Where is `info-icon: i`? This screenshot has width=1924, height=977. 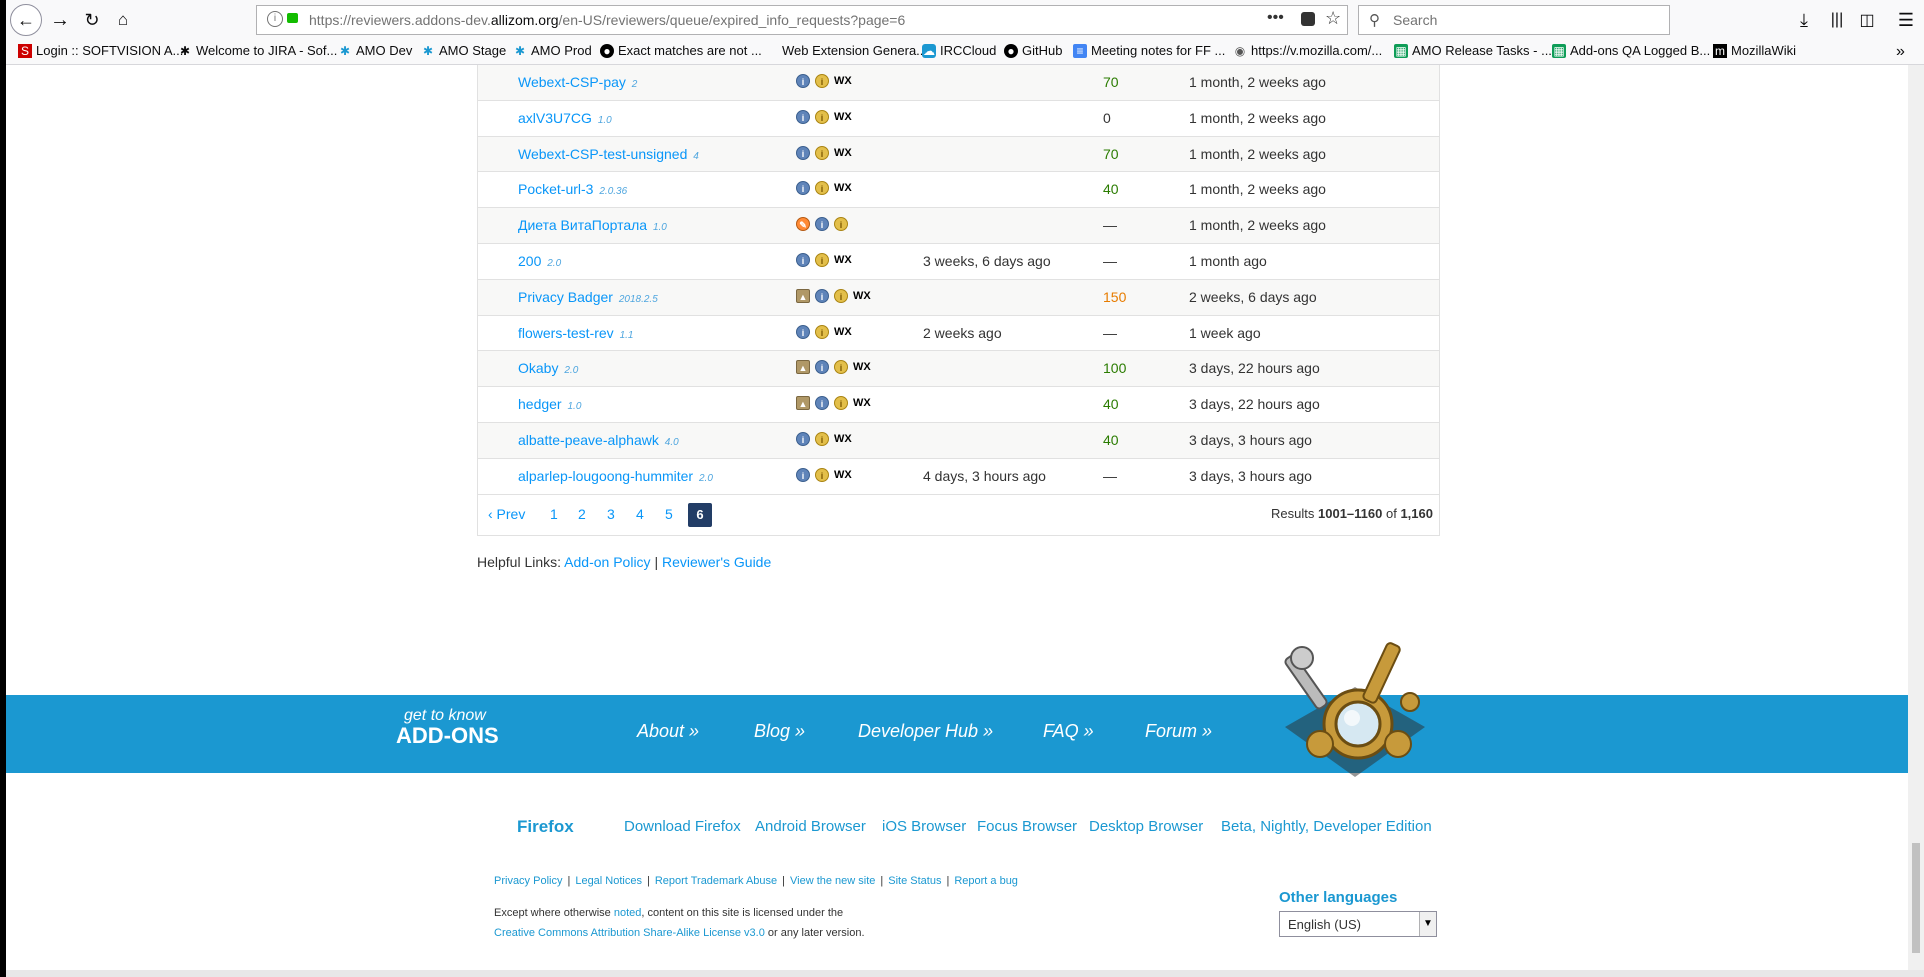 info-icon: i is located at coordinates (275, 19).